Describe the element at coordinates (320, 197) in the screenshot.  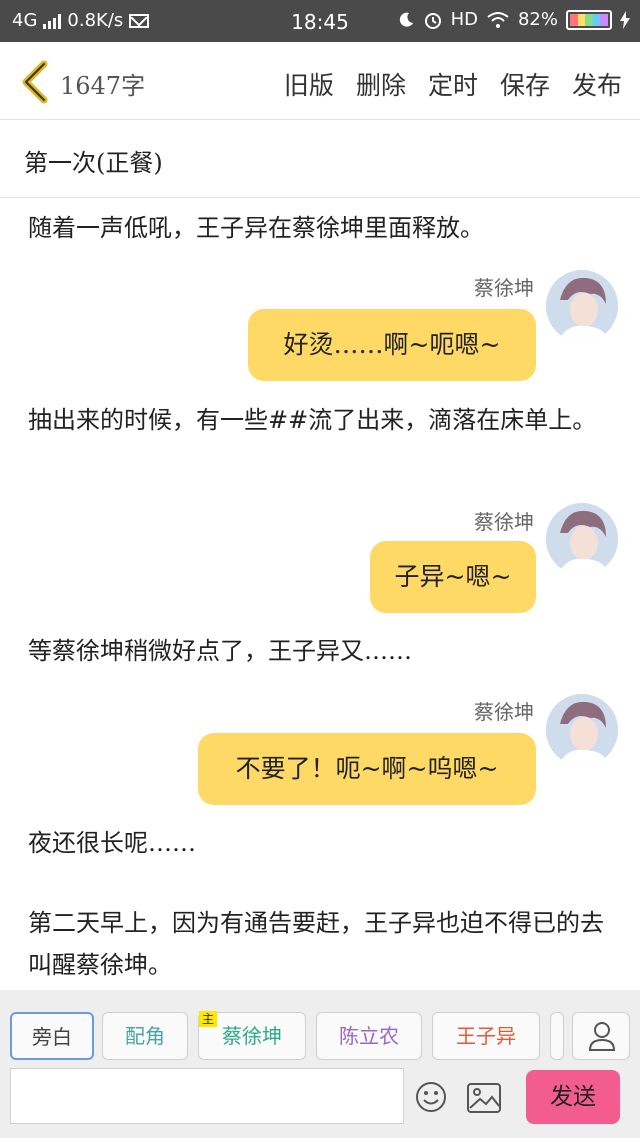
I see `divider` at that location.